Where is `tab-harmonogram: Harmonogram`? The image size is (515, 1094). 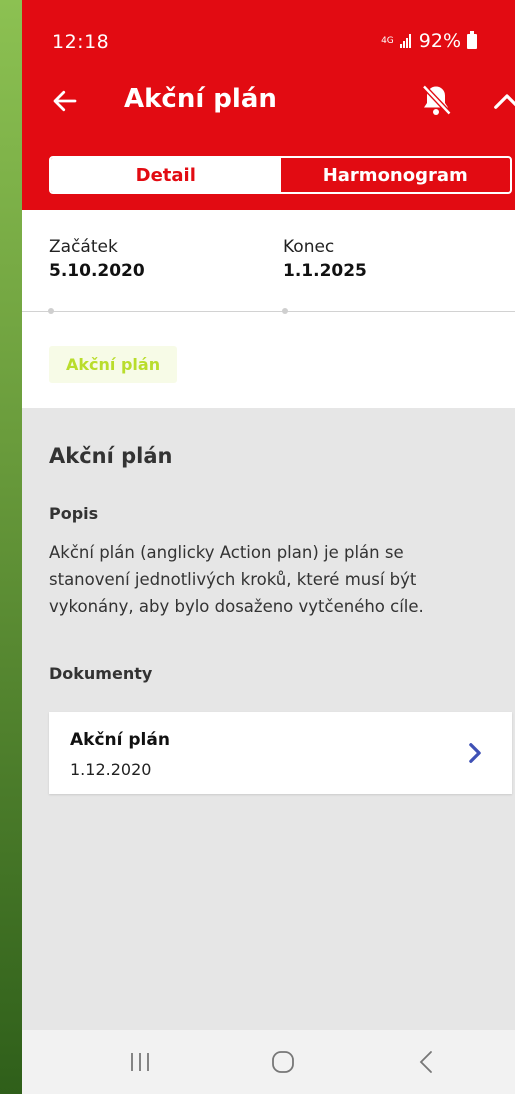
tab-harmonogram: Harmonogram is located at coordinates (396, 175).